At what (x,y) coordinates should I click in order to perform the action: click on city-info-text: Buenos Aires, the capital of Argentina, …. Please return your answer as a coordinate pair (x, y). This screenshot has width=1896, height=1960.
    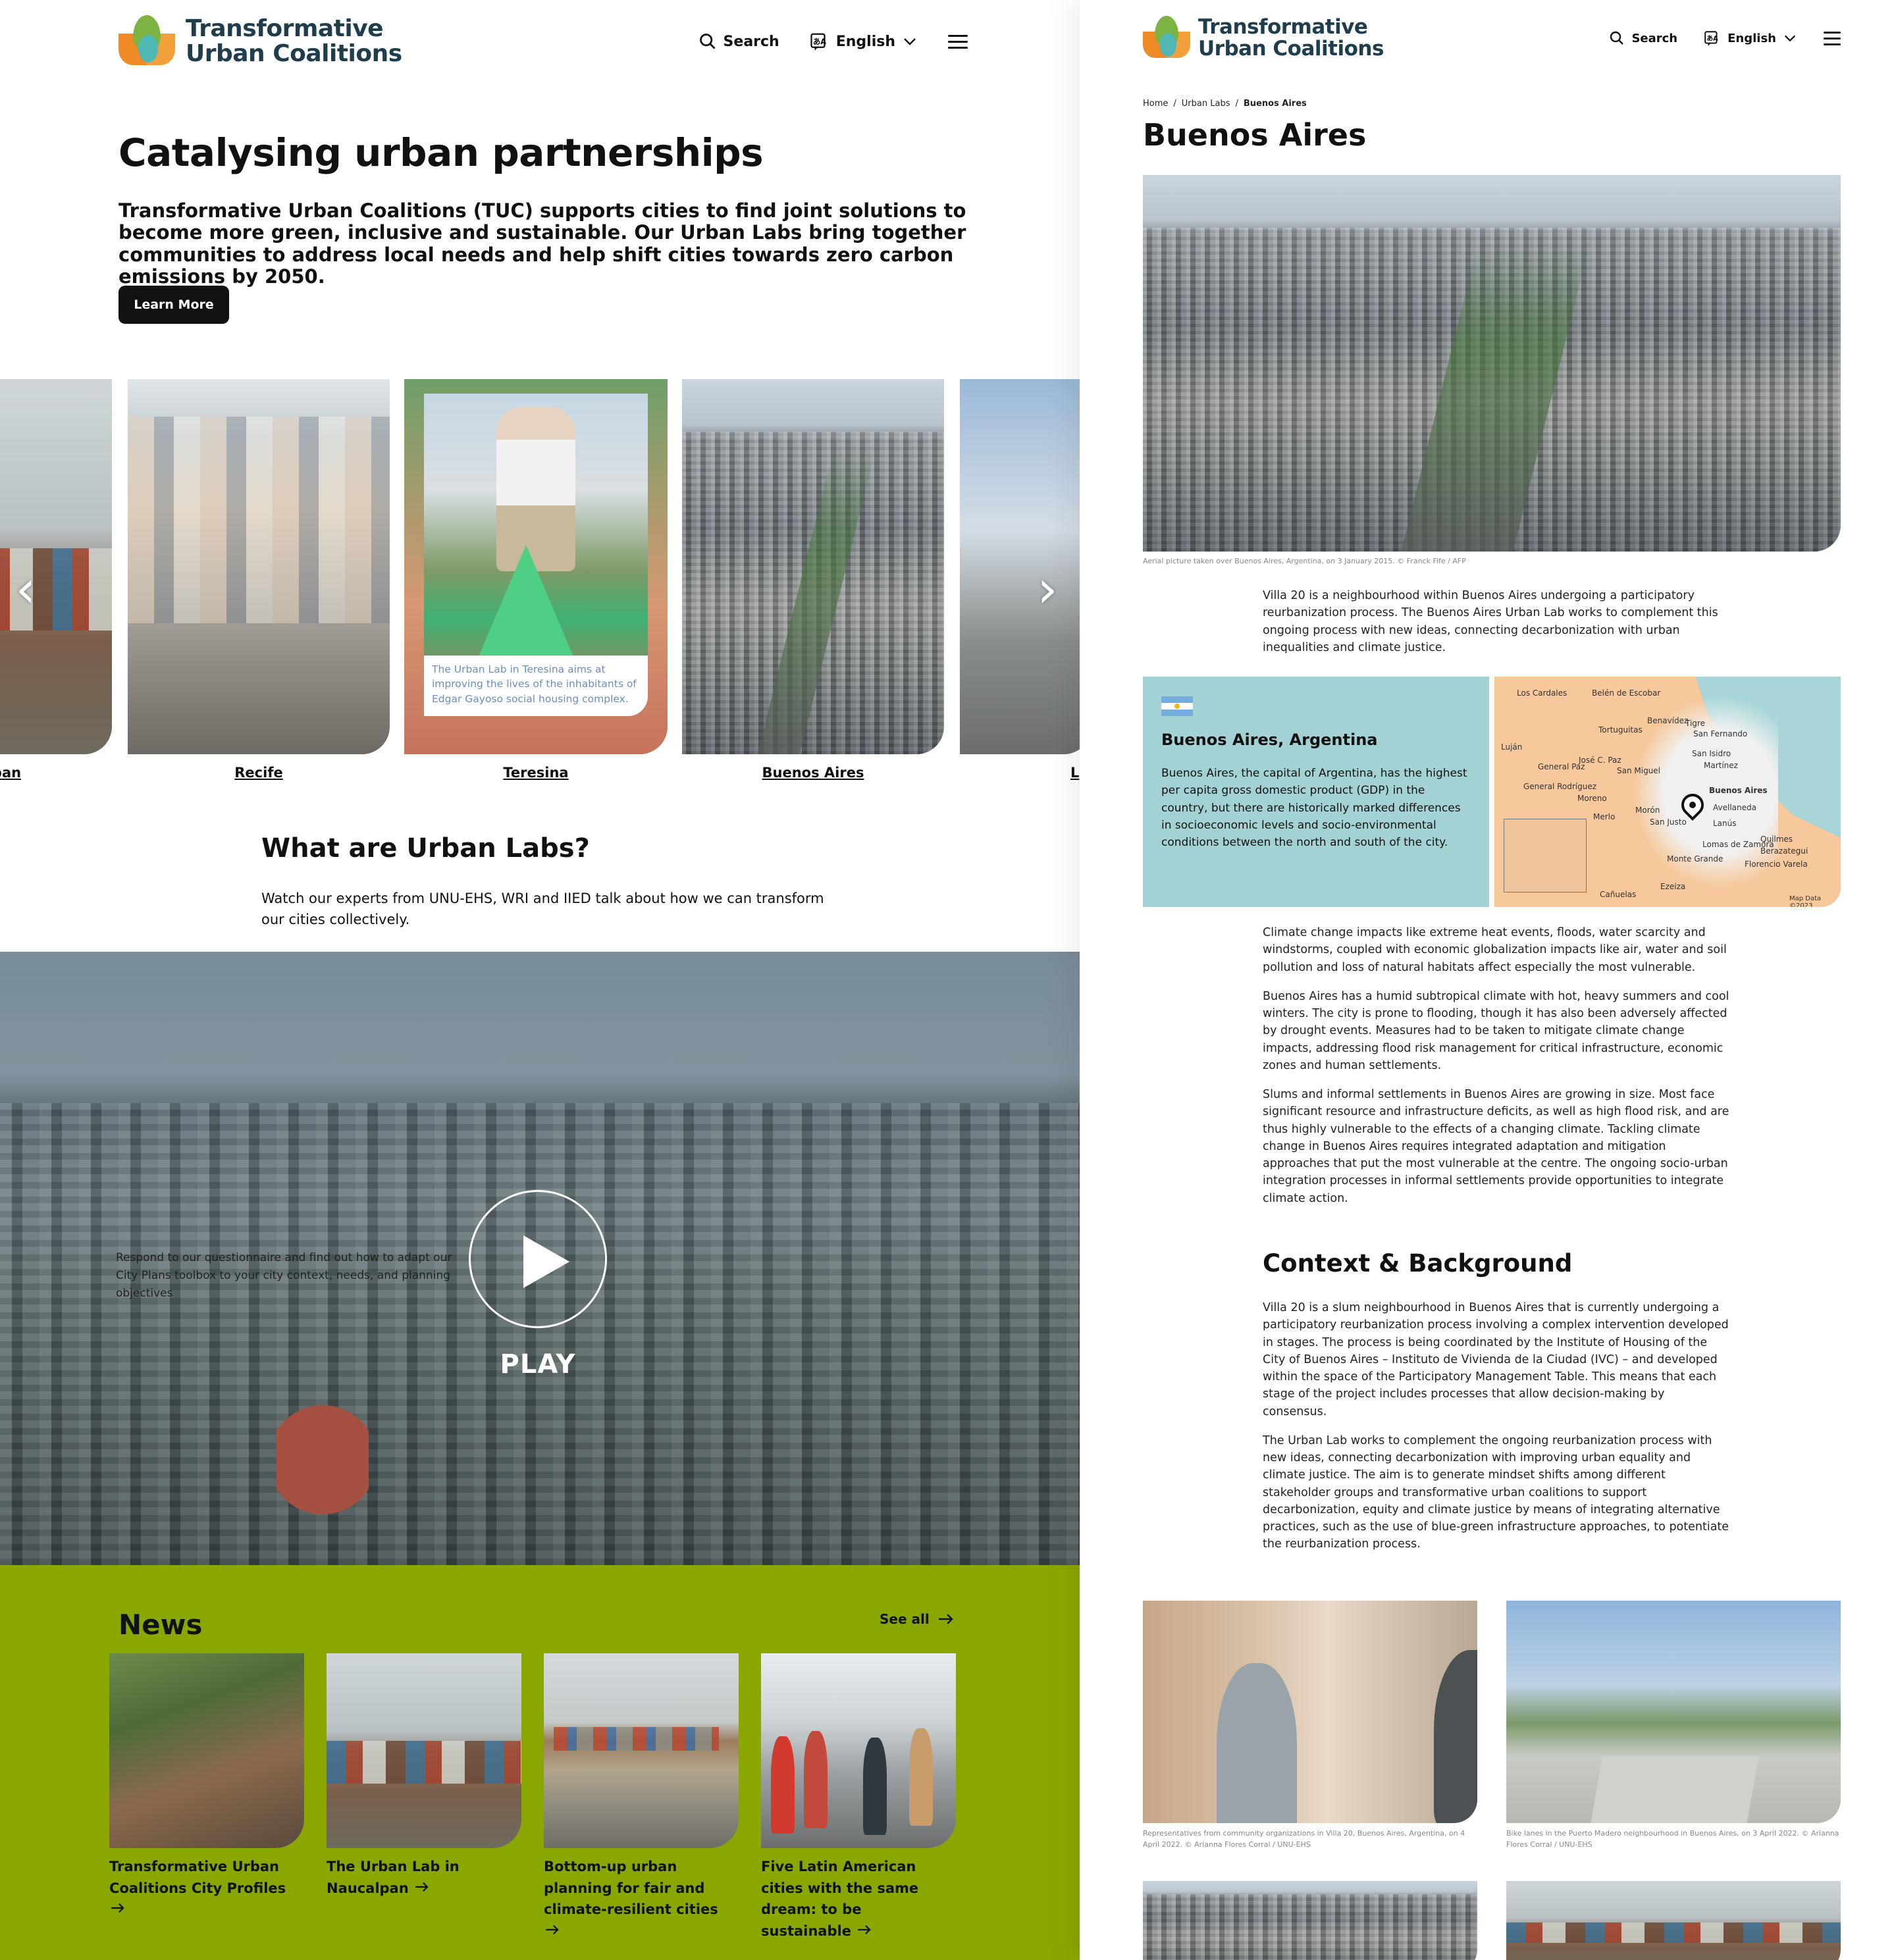
    Looking at the image, I should click on (1314, 808).